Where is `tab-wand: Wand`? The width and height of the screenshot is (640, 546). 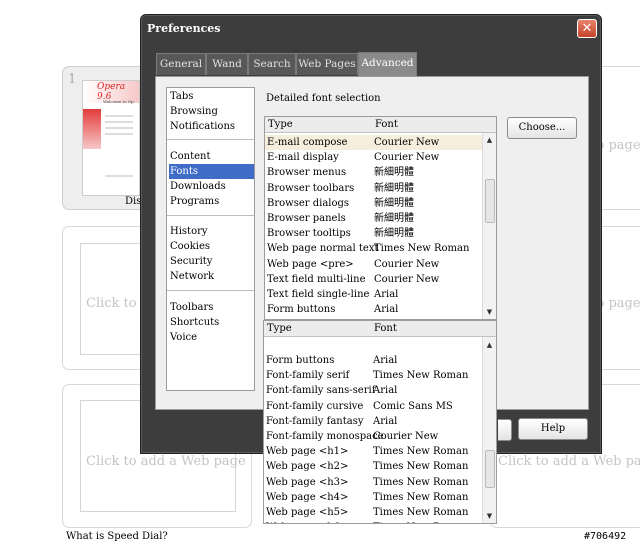 tab-wand: Wand is located at coordinates (227, 64).